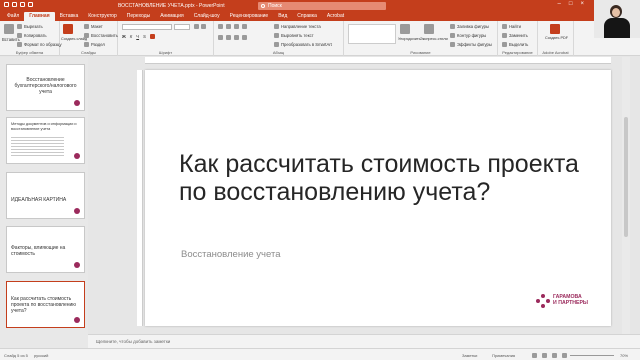 The height and width of the screenshot is (360, 640). Describe the element at coordinates (559, 4) in the screenshot. I see `minimize-icon: –` at that location.